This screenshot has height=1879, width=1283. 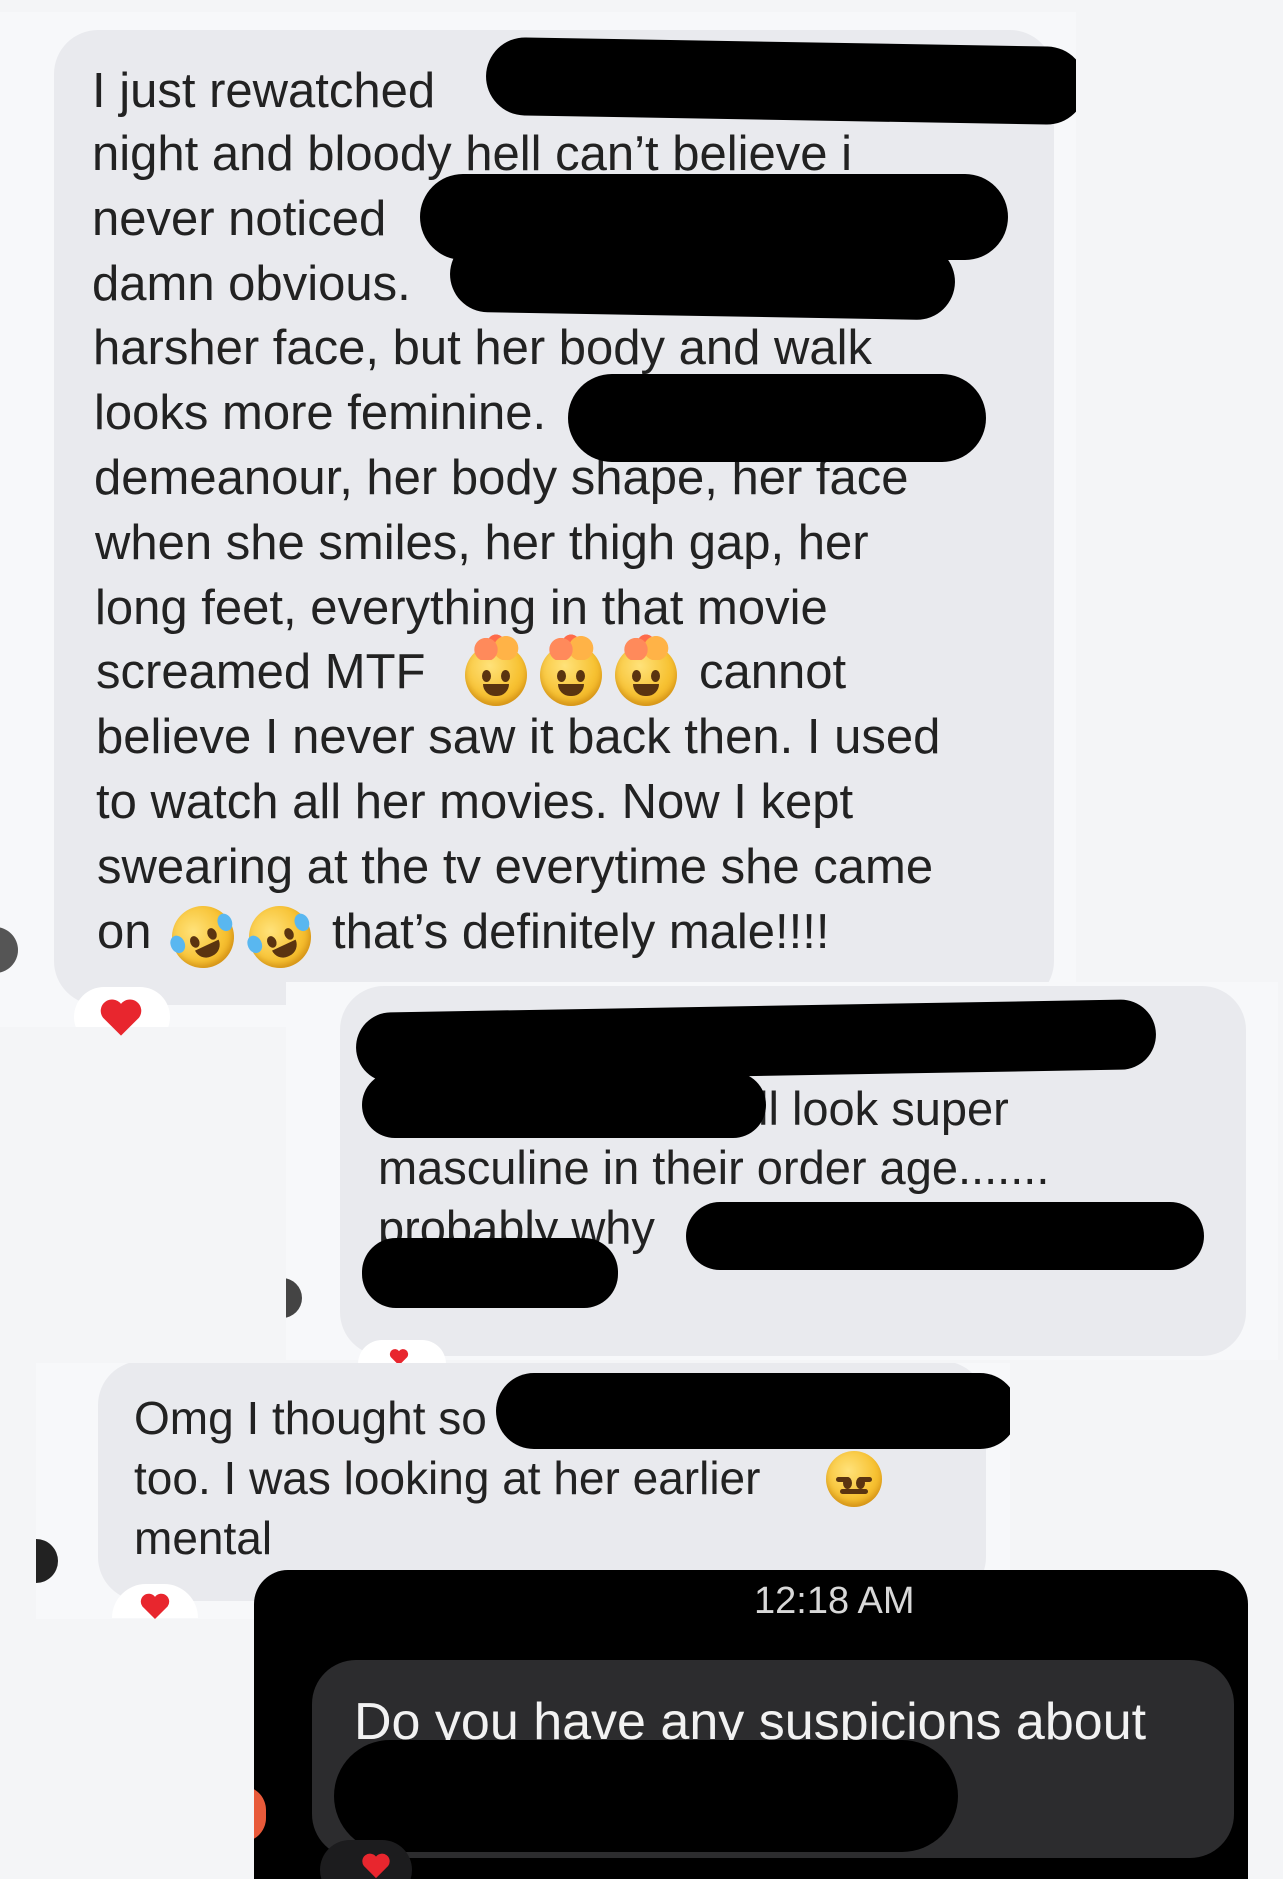 I want to click on message-line: mental, so click(x=203, y=1538).